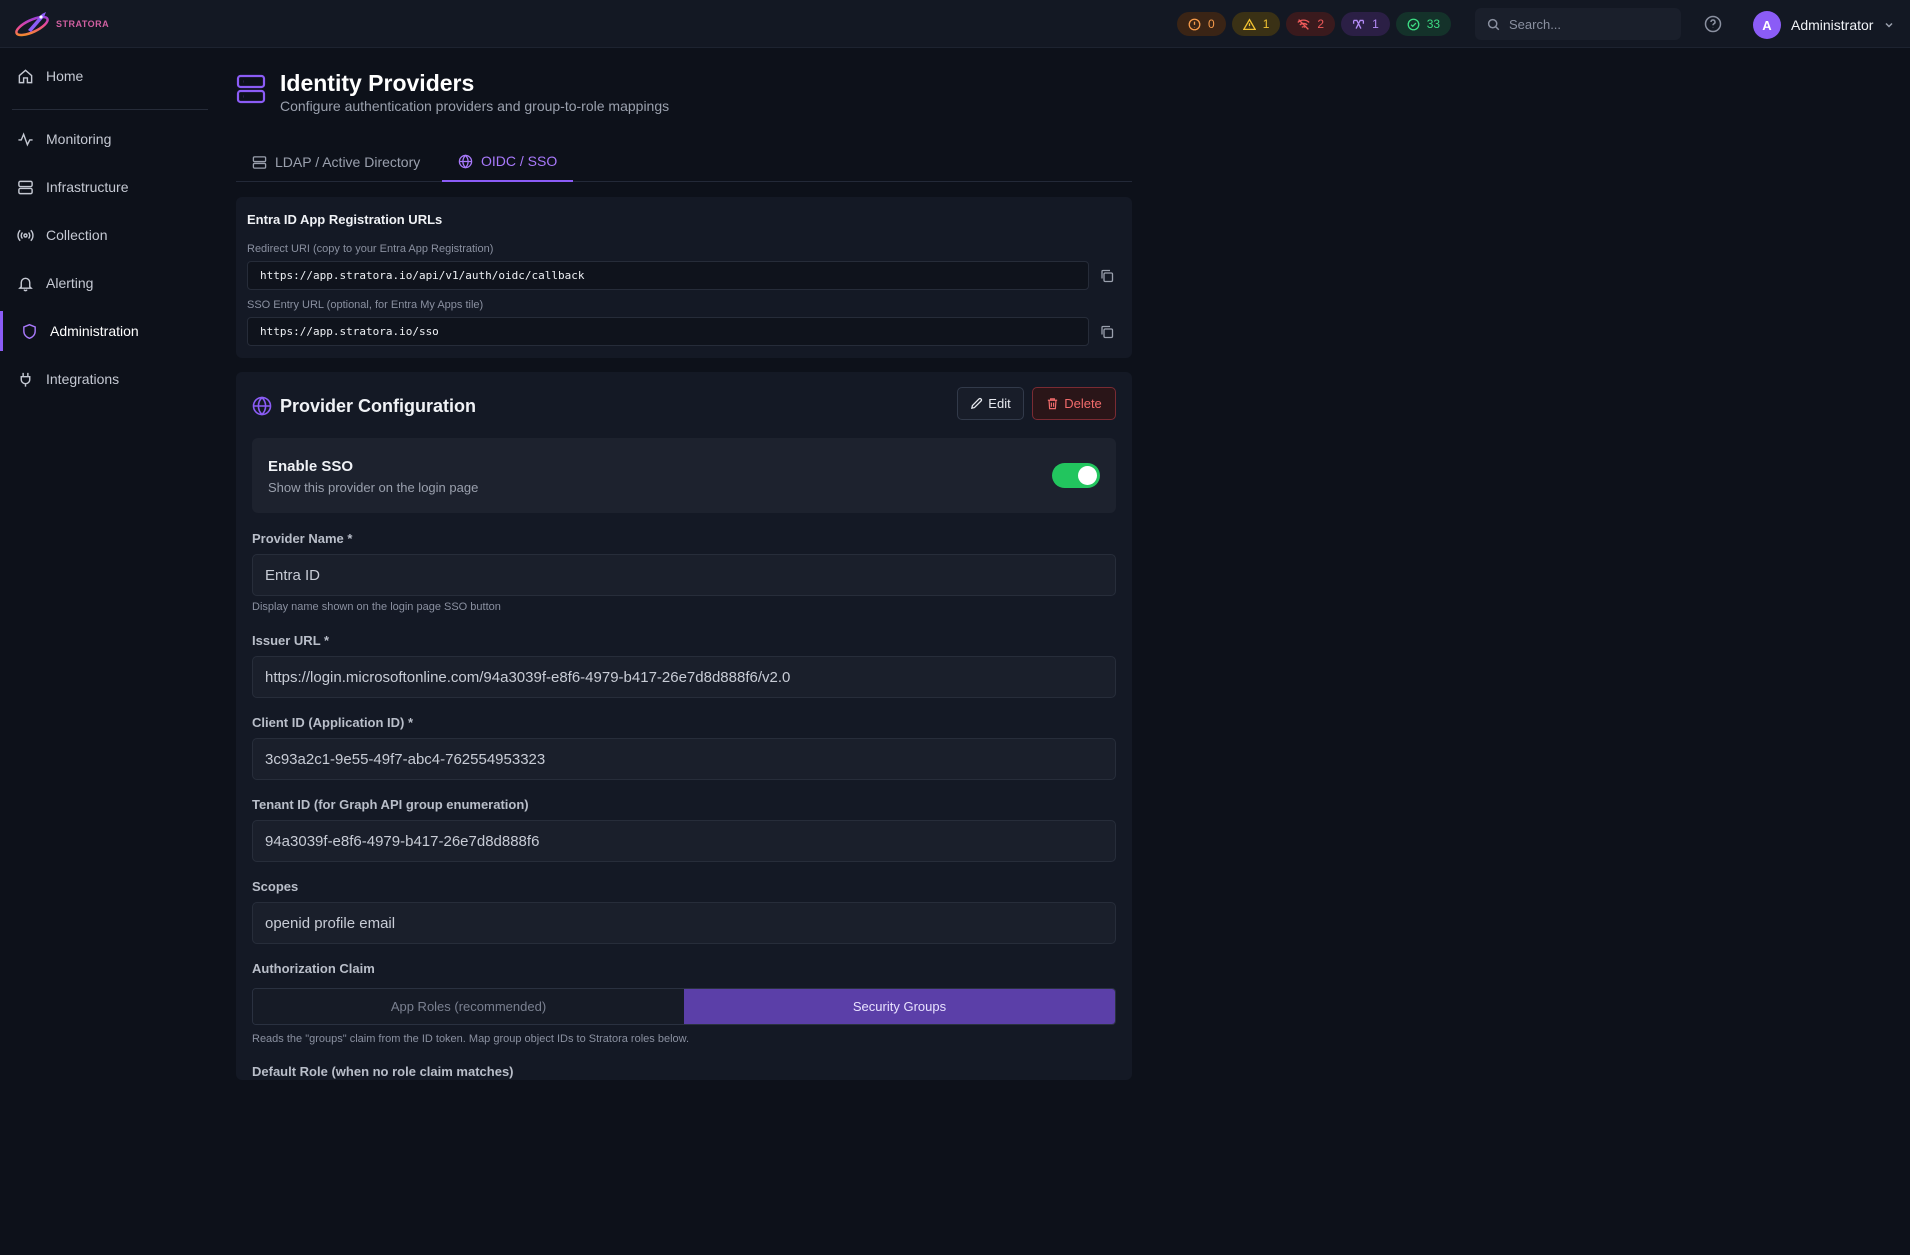  Describe the element at coordinates (1423, 24) in the screenshot. I see `badge-ok: 33` at that location.